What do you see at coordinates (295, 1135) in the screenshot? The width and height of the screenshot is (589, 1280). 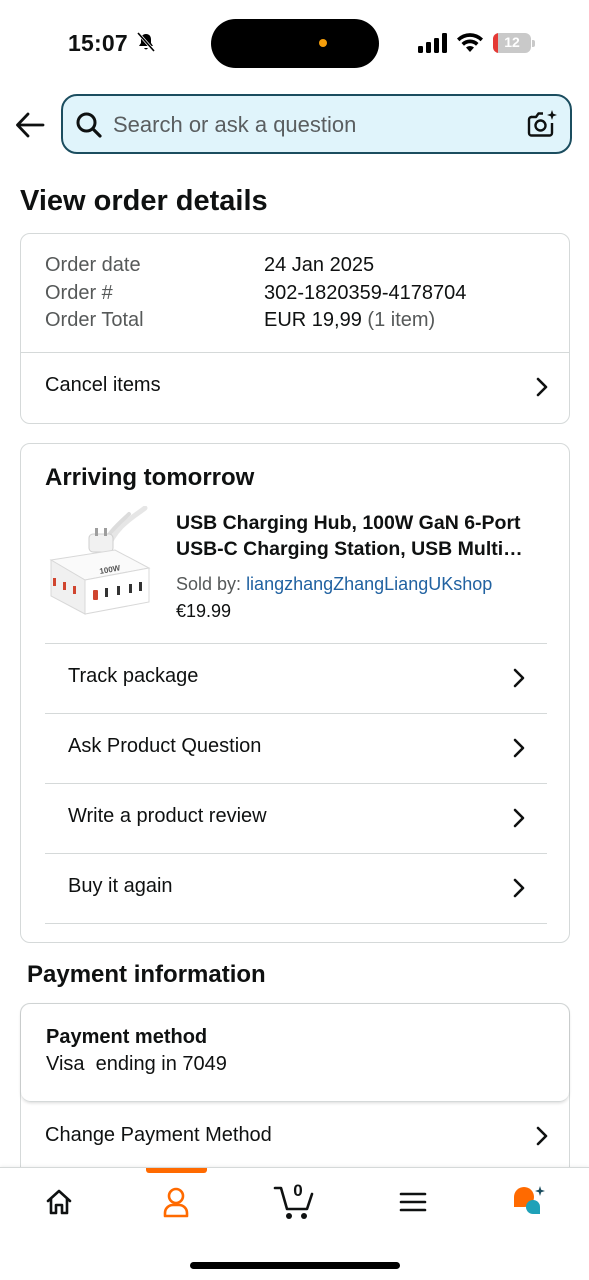 I see `change-payment-method-link: Change Payment Method` at bounding box center [295, 1135].